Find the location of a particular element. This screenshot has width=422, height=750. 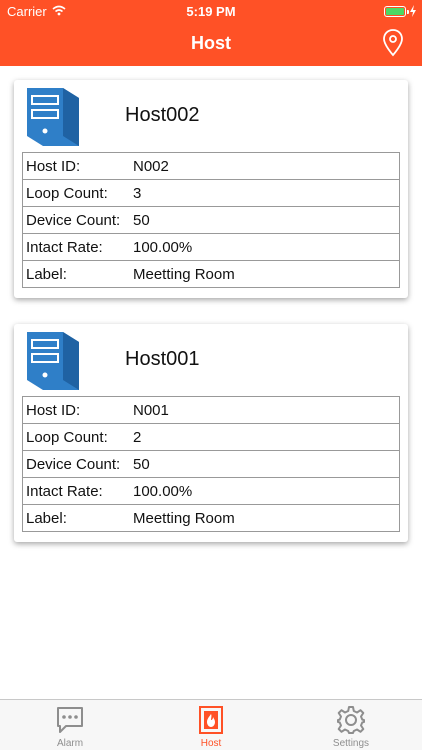

tab-label: Host is located at coordinates (211, 743).